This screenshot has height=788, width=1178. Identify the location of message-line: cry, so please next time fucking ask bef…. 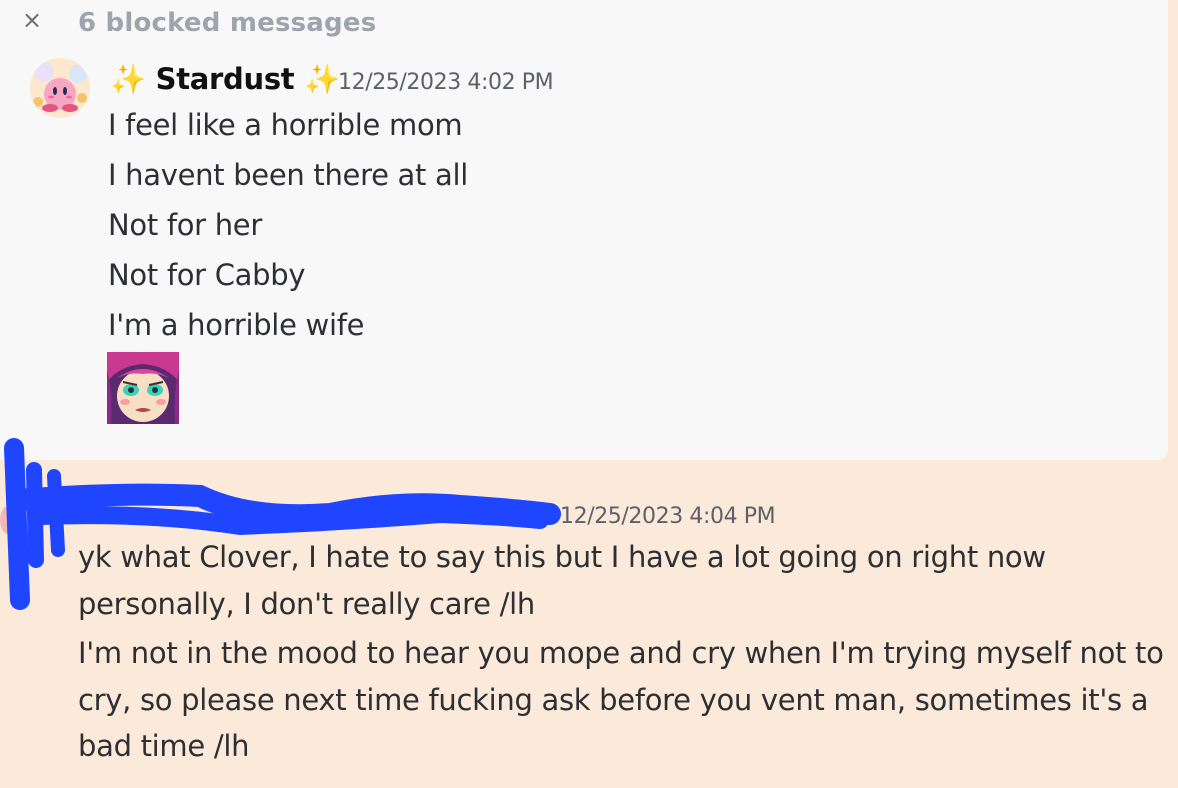
(613, 700).